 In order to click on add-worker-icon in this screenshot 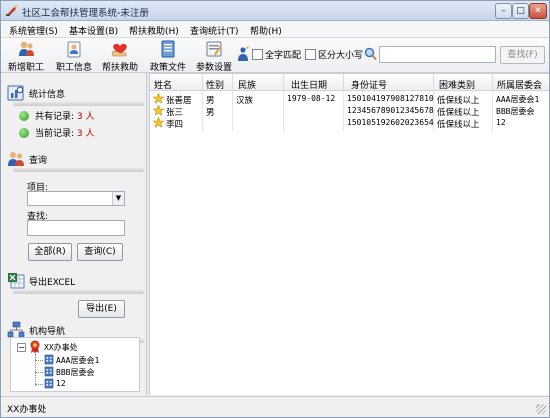, I will do `click(26, 48)`.